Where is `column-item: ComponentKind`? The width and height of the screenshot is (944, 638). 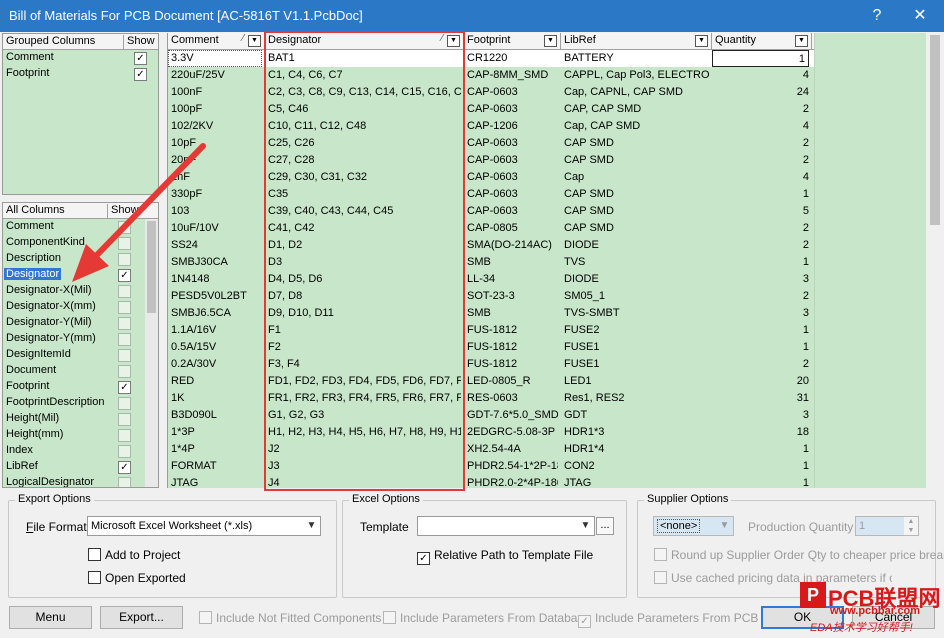
column-item: ComponentKind is located at coordinates (80, 243).